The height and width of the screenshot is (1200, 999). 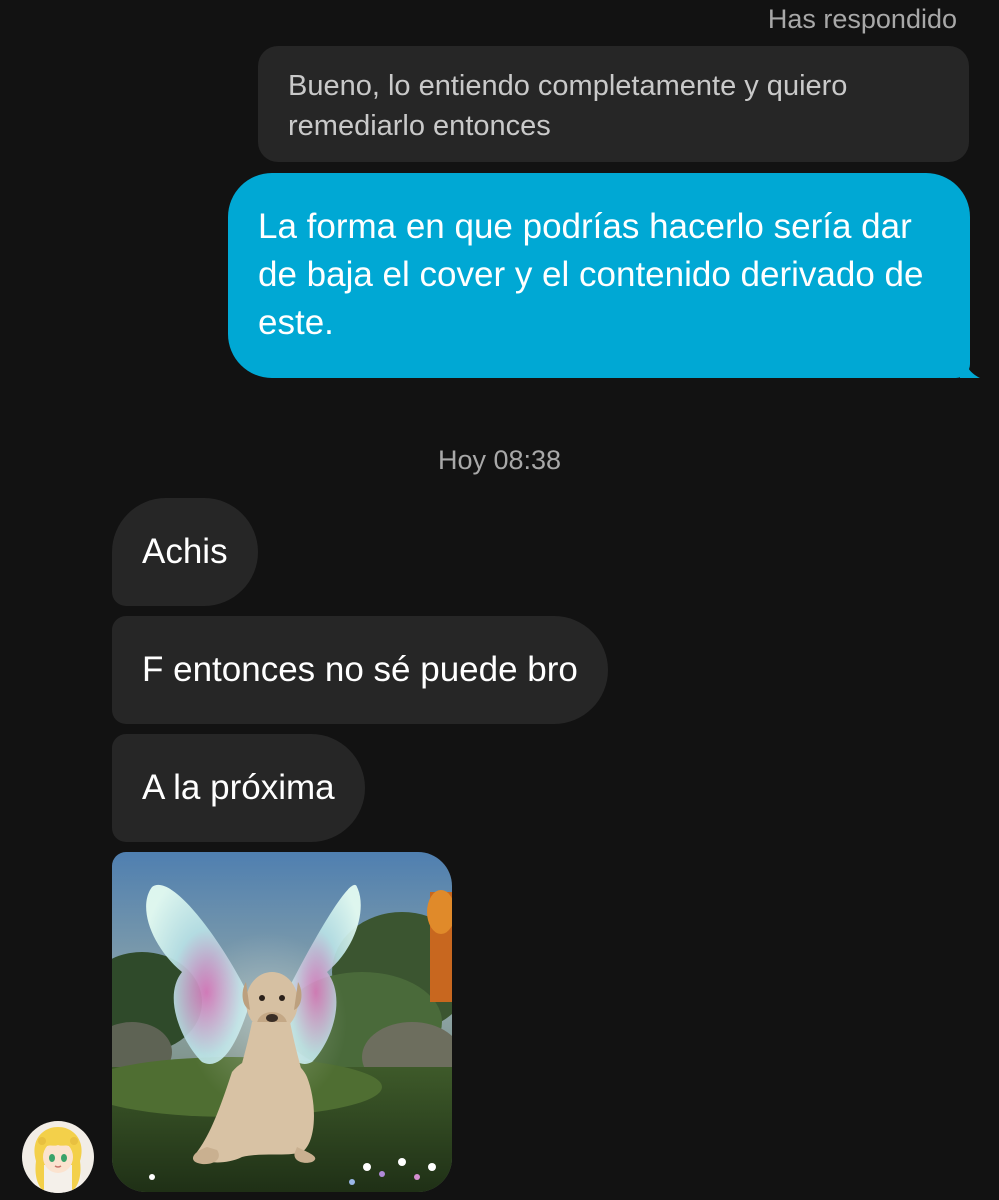 I want to click on received-message-bubble: F entonces no sé puede bro, so click(x=360, y=670).